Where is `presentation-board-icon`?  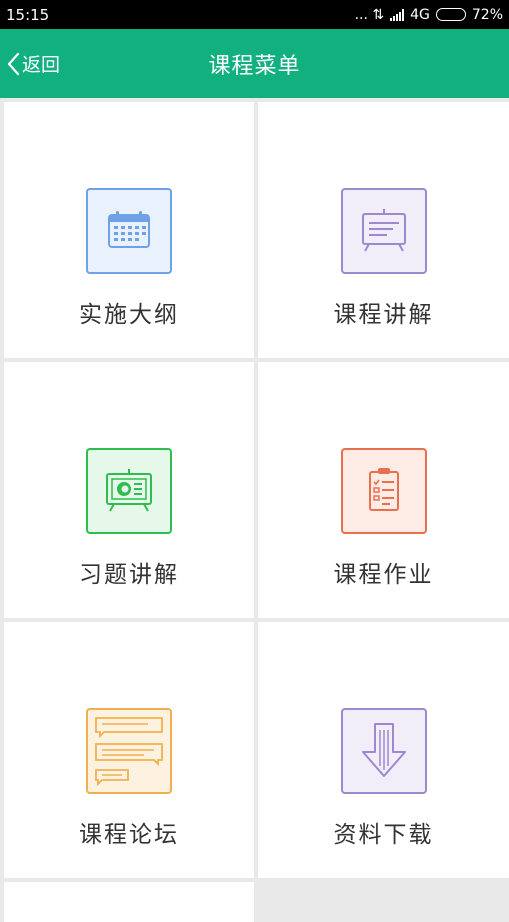
presentation-board-icon is located at coordinates (383, 231).